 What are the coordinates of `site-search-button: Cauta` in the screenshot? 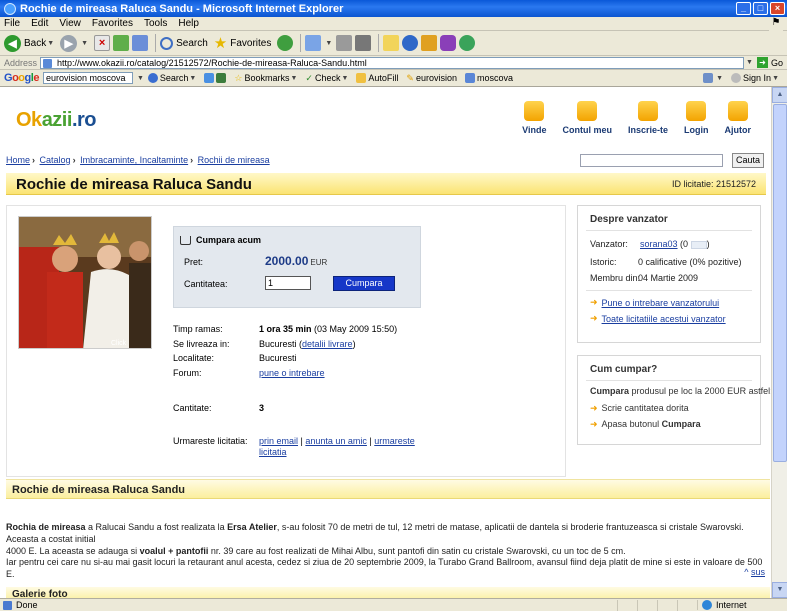 It's located at (748, 160).